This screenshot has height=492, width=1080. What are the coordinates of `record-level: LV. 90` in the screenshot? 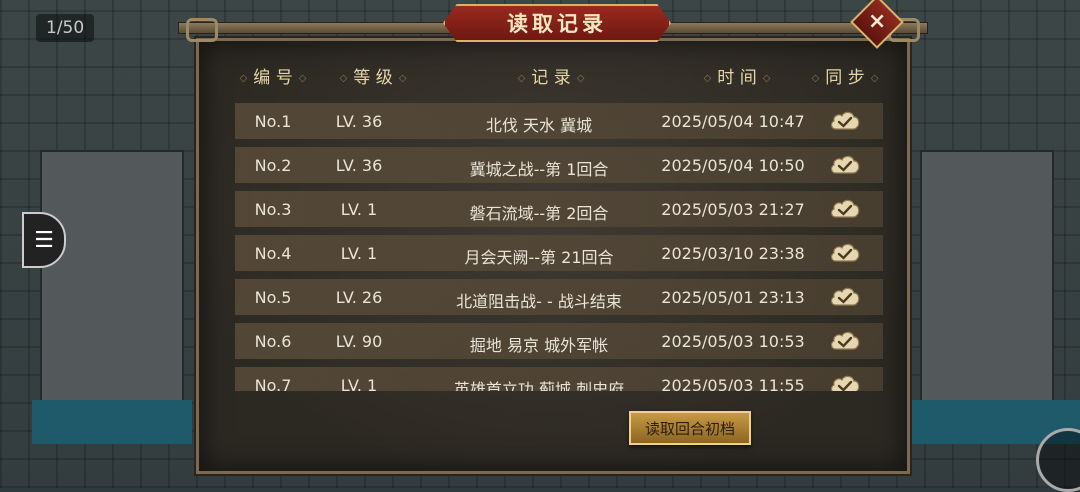 It's located at (359, 341).